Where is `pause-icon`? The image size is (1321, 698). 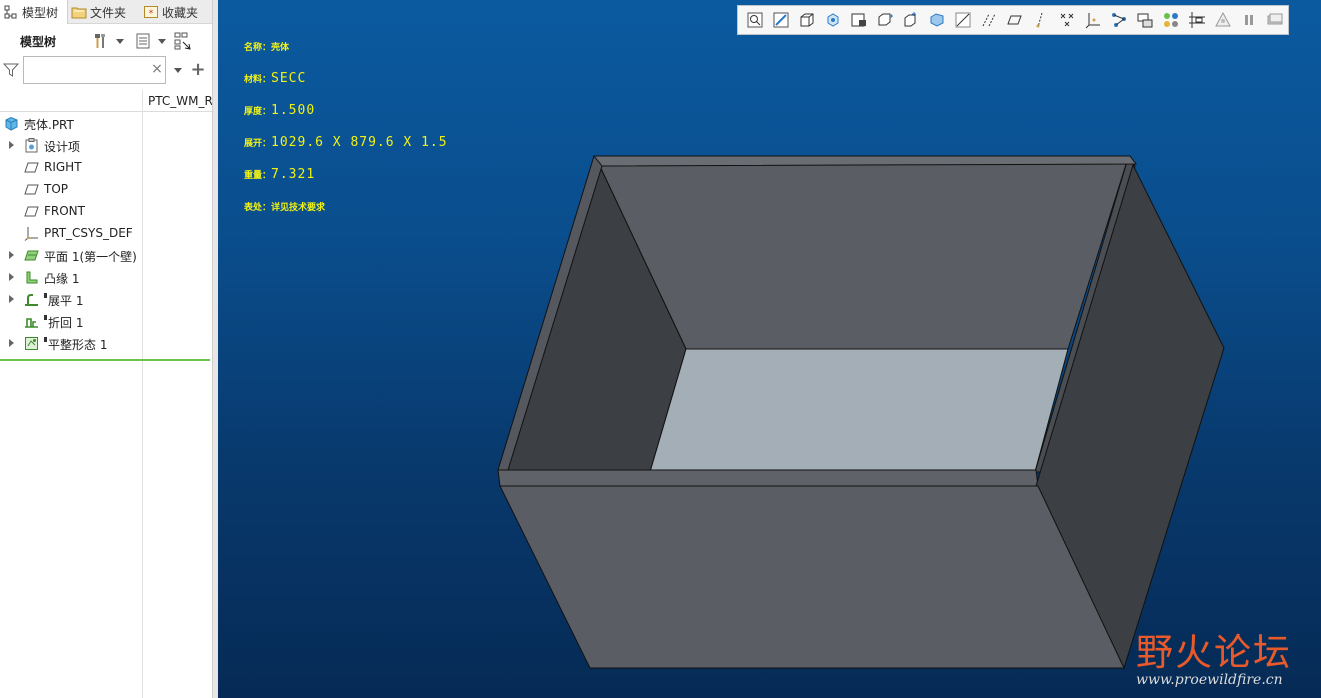 pause-icon is located at coordinates (1249, 20).